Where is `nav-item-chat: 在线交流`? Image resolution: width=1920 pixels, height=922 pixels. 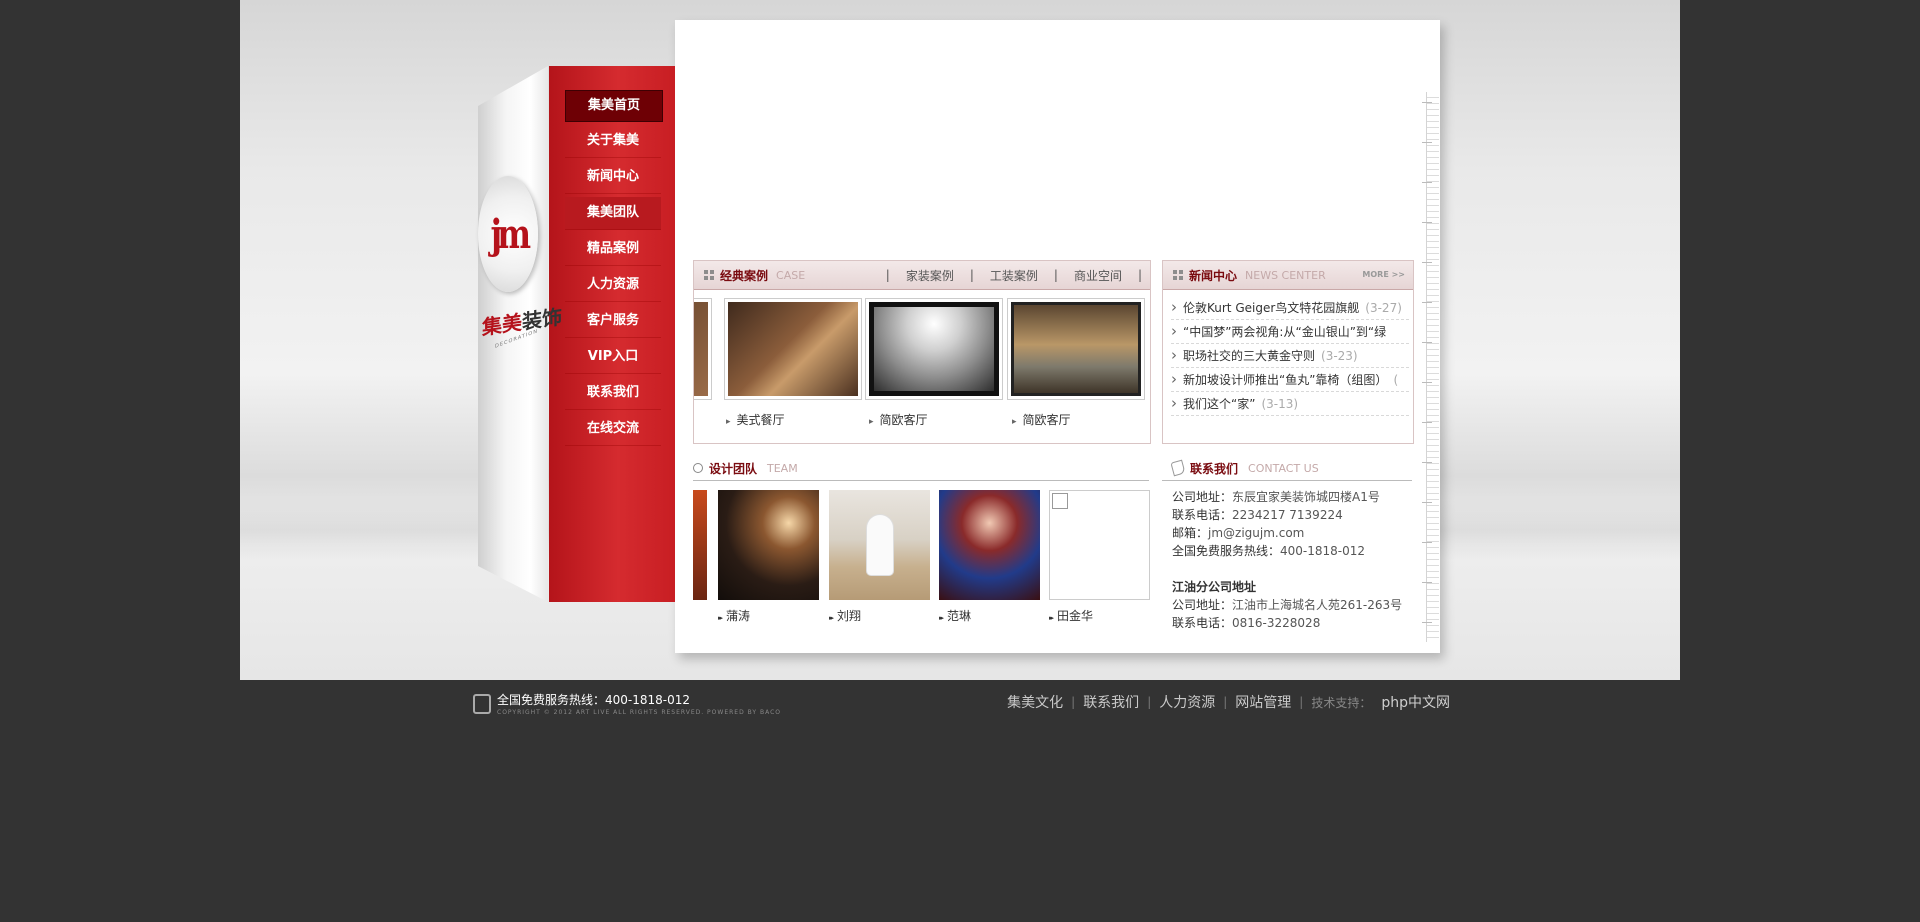
nav-item-chat: 在线交流 is located at coordinates (613, 429).